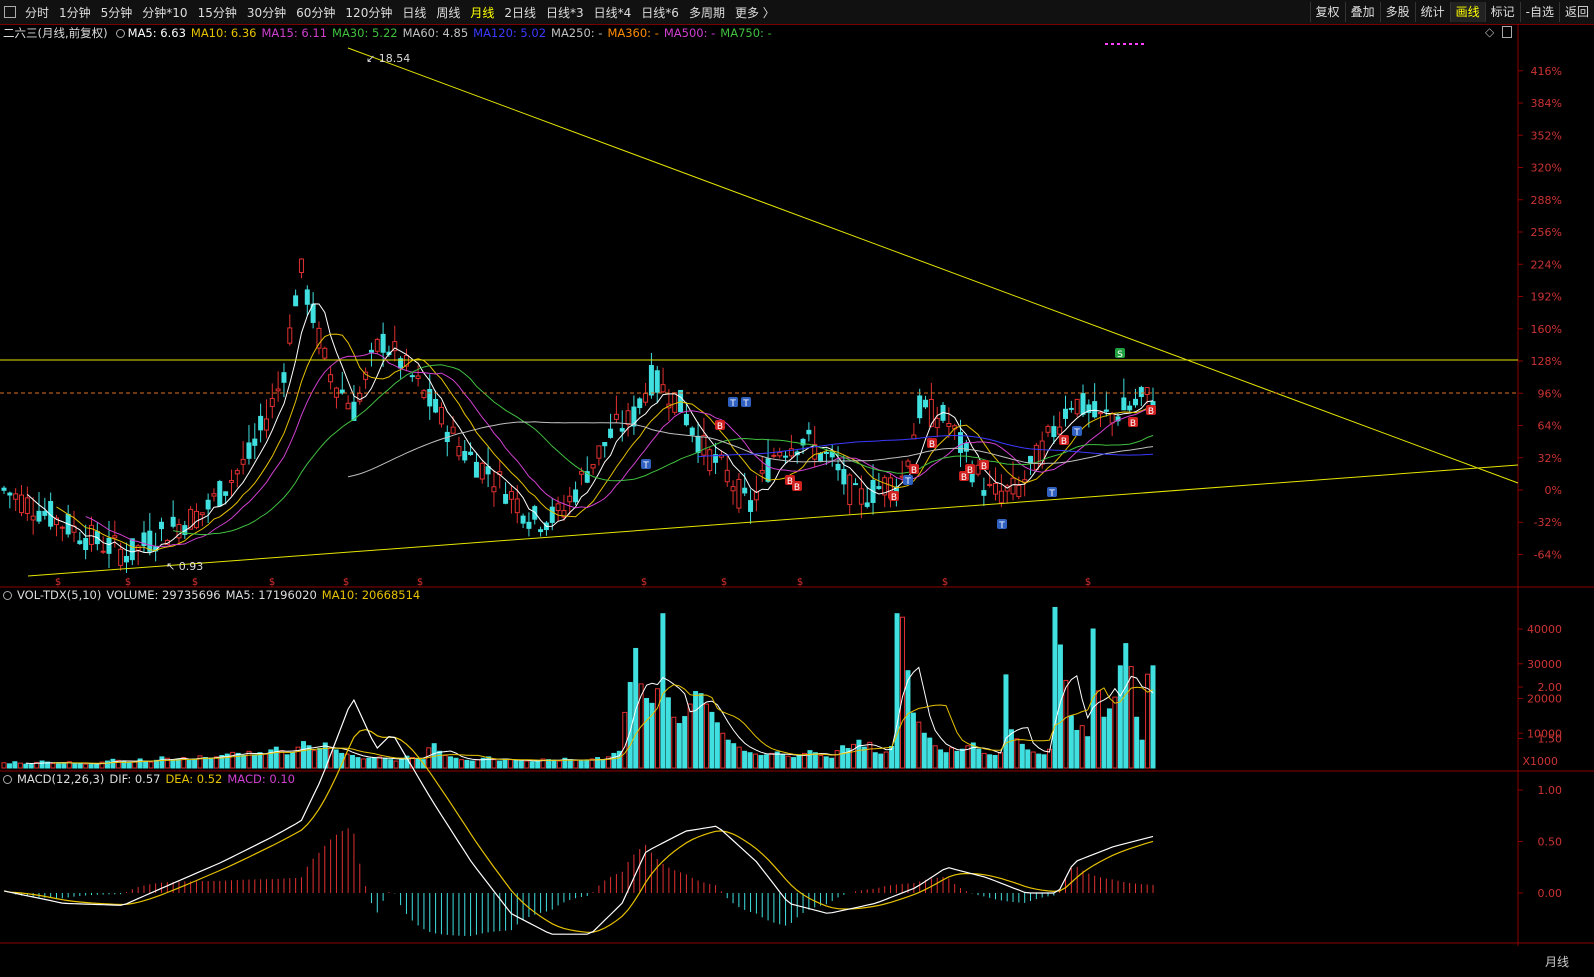  Describe the element at coordinates (1362, 12) in the screenshot. I see `tool-button-1: 叠加` at that location.